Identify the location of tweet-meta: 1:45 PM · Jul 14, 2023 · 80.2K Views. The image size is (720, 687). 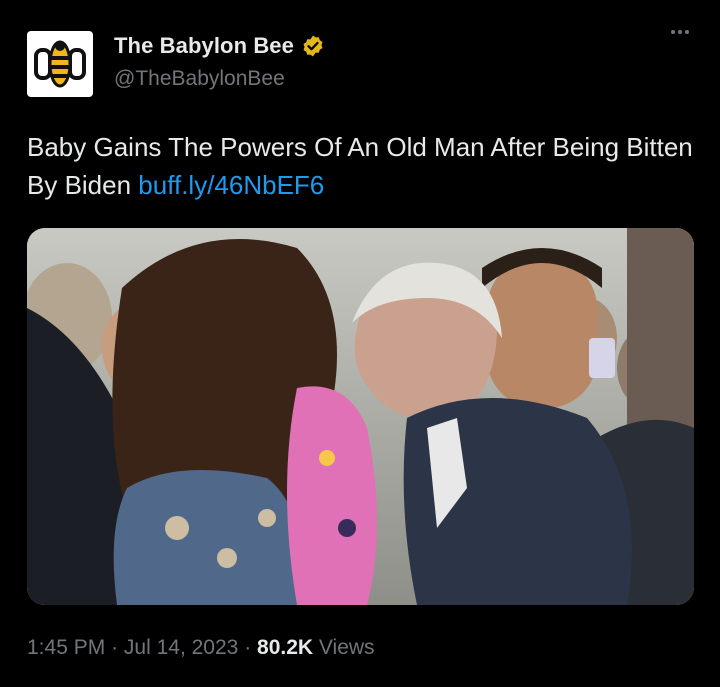
(201, 648).